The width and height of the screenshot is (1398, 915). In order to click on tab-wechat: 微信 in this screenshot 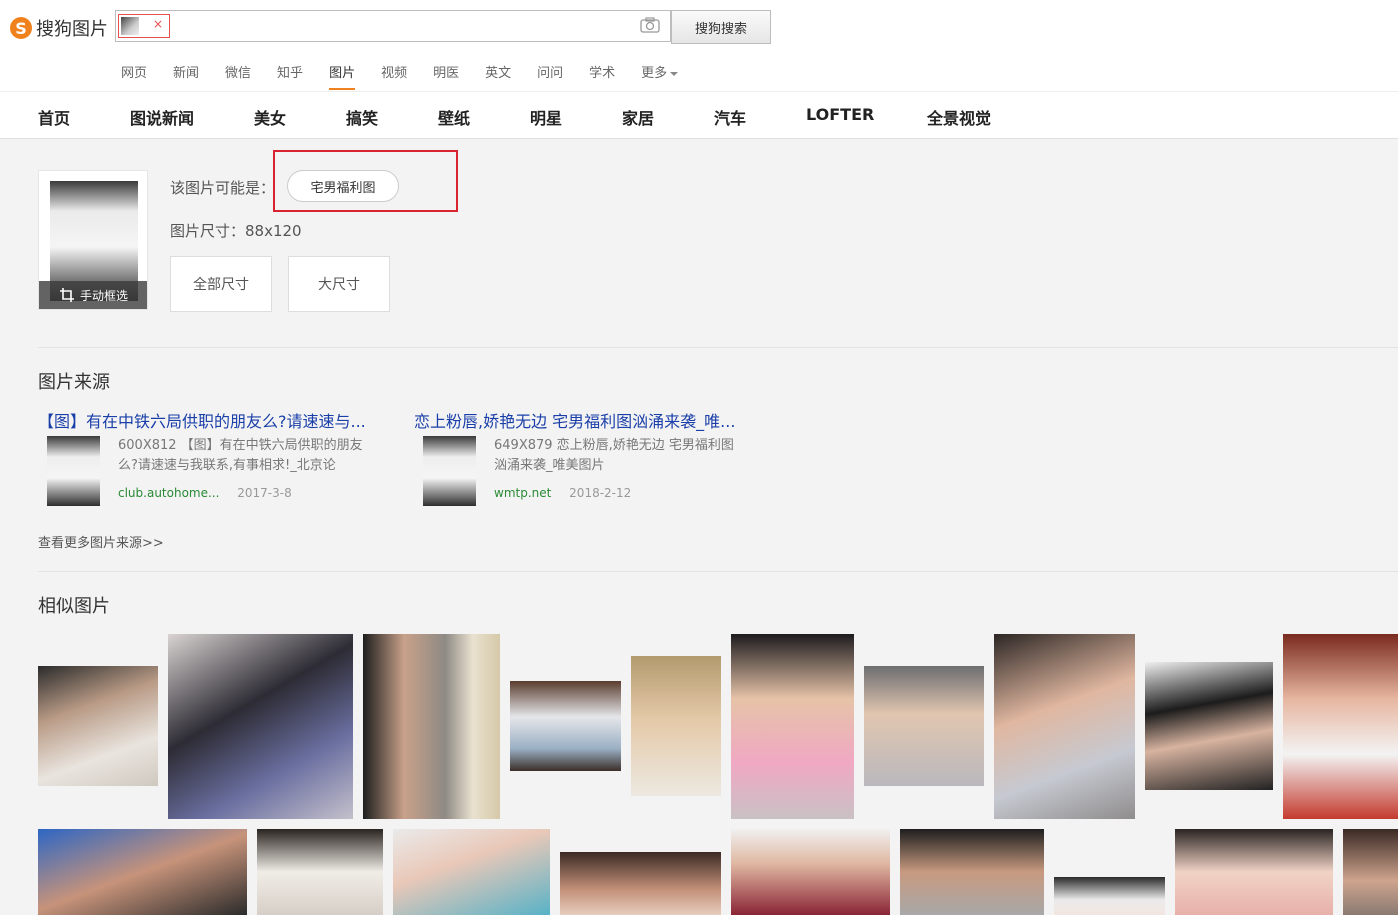, I will do `click(238, 76)`.